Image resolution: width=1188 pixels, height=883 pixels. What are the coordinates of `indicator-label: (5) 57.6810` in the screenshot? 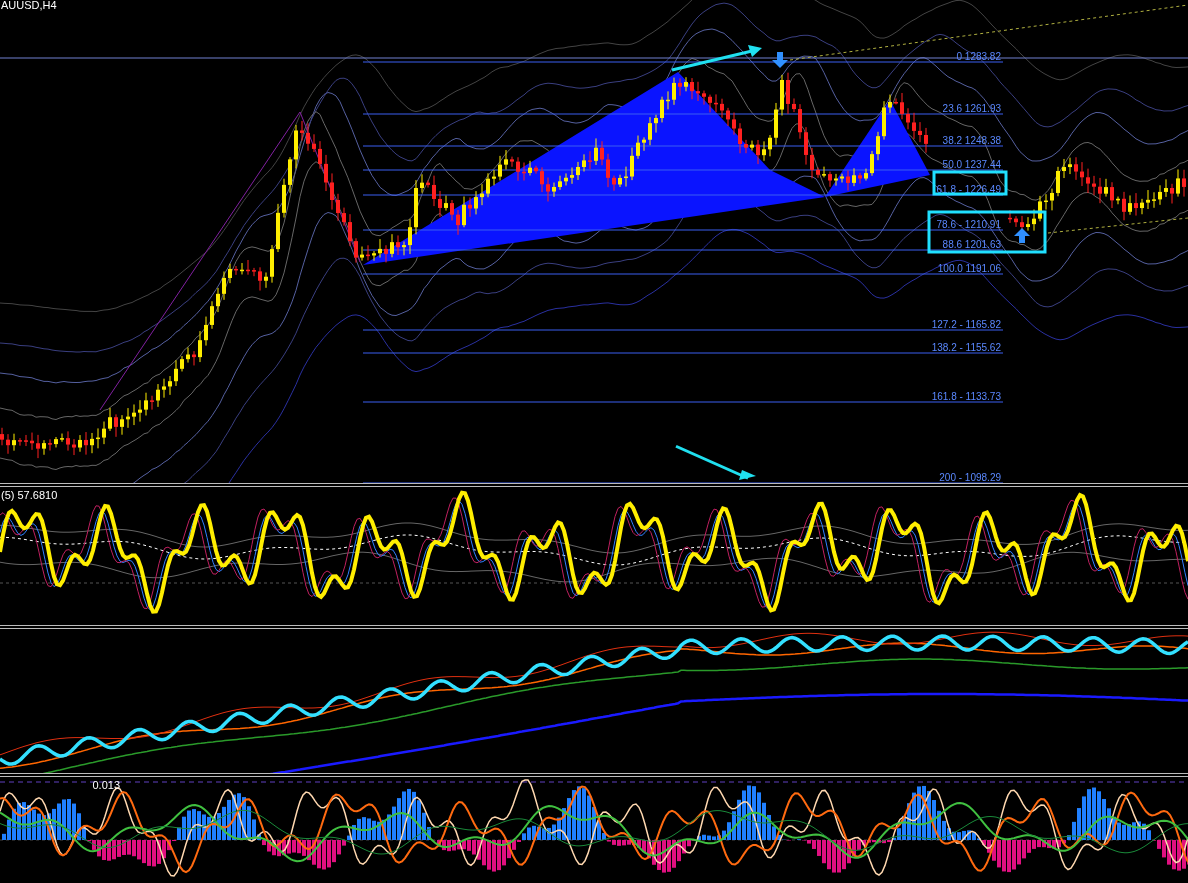 It's located at (29, 495).